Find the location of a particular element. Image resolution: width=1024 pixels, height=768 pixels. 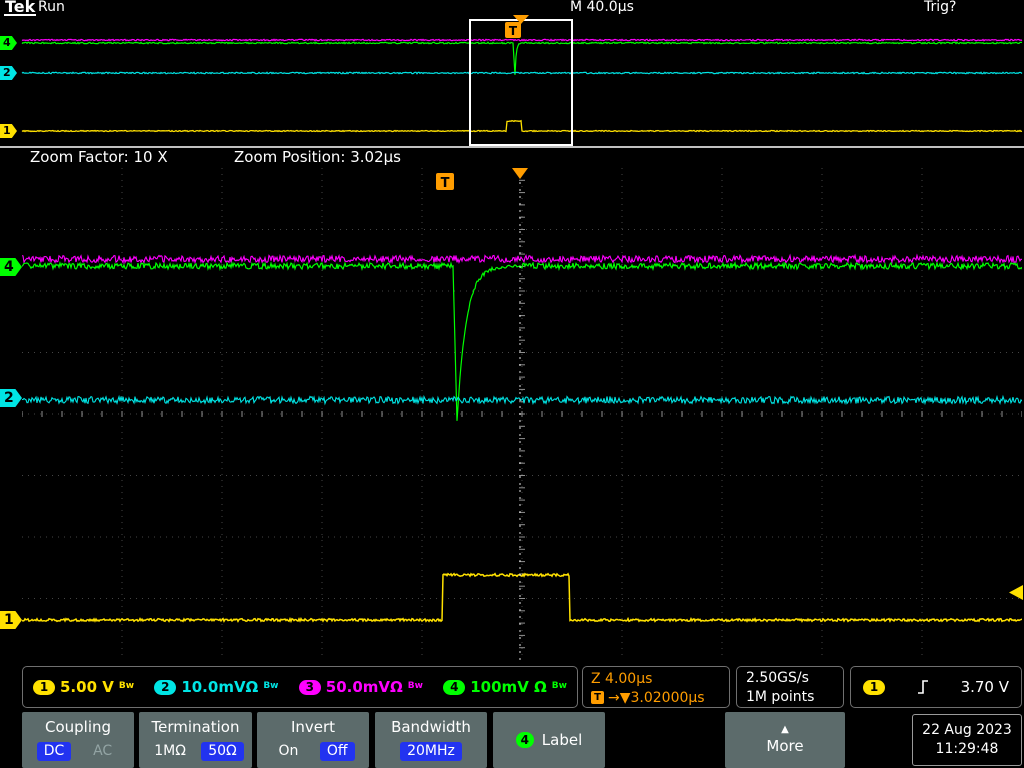

trigger-to-center-readout: →▼3.02000µs is located at coordinates (656, 697).